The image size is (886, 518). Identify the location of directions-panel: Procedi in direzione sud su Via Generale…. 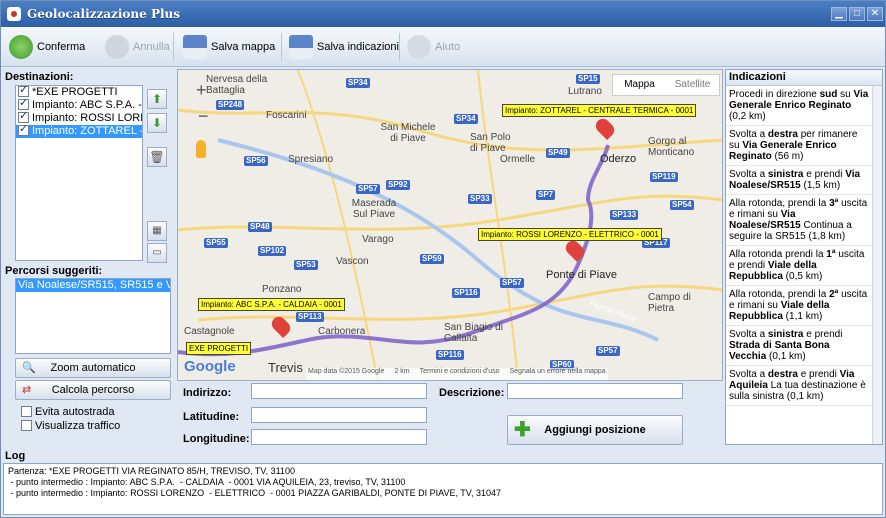
(804, 257).